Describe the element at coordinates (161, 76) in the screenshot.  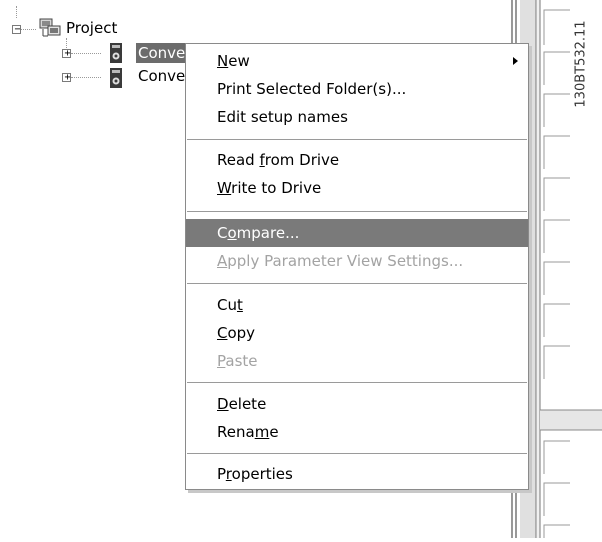
I see `tree-node-label: Conve` at that location.